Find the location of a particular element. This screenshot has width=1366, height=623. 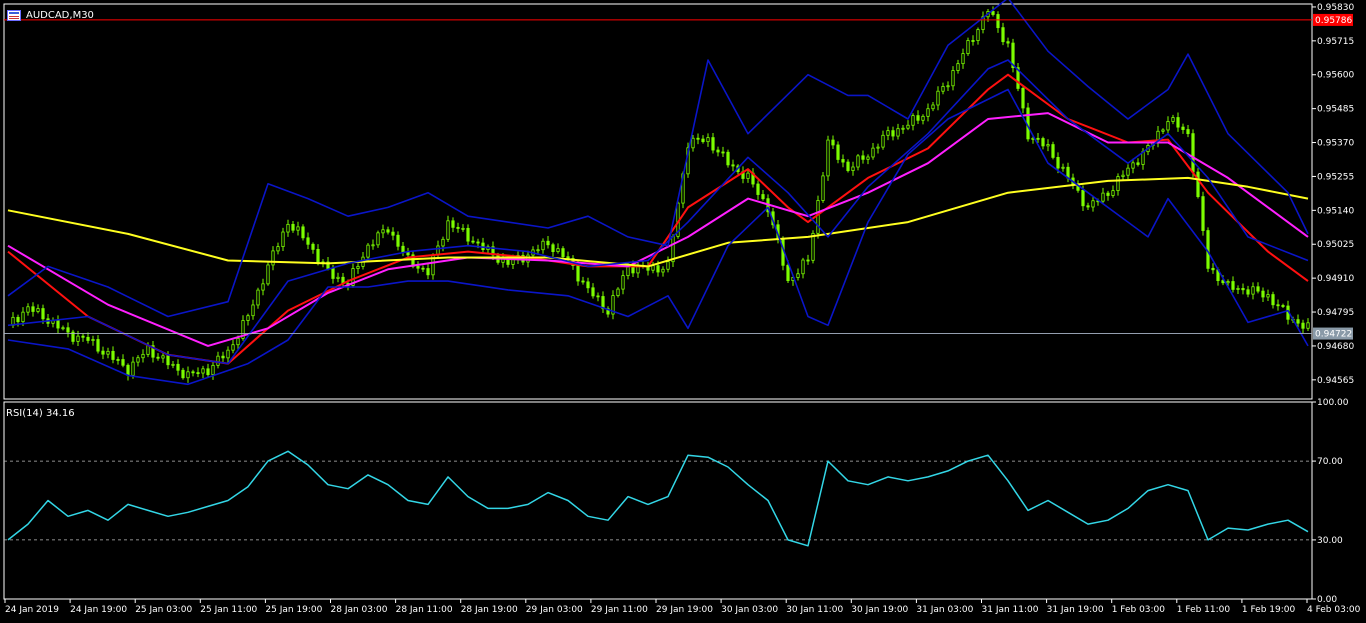

price-axis-label: 0.95140 is located at coordinates (1335, 211).